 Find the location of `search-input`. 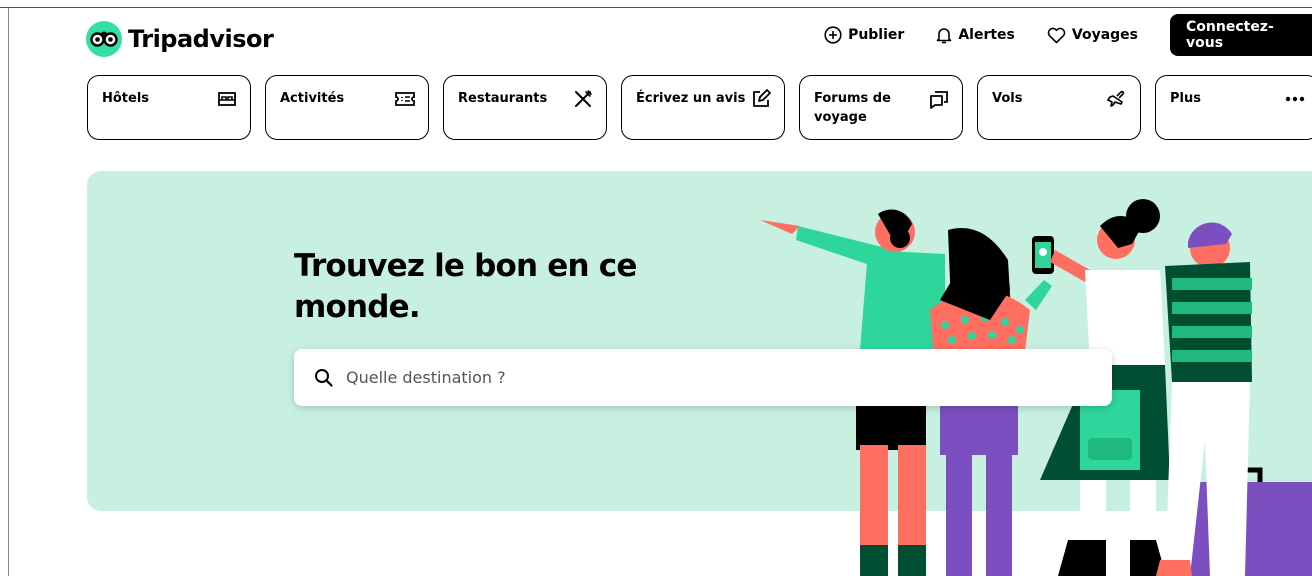

search-input is located at coordinates (696, 377).